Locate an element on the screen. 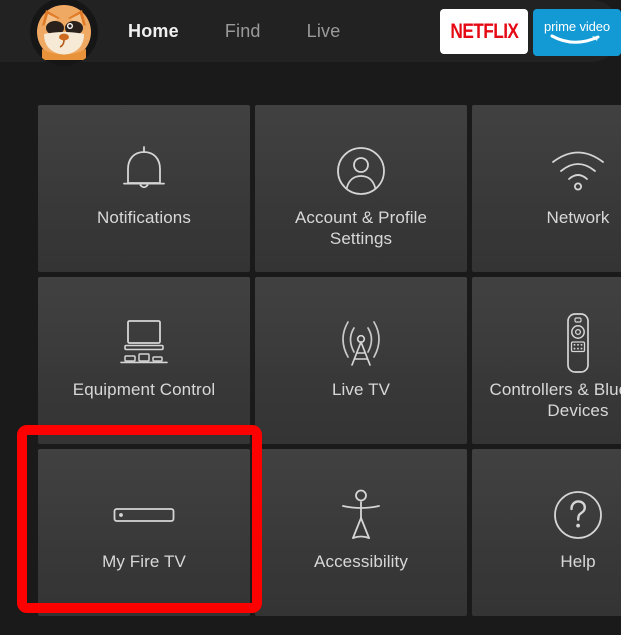 This screenshot has height=635, width=621. remote-control-icon is located at coordinates (546, 343).